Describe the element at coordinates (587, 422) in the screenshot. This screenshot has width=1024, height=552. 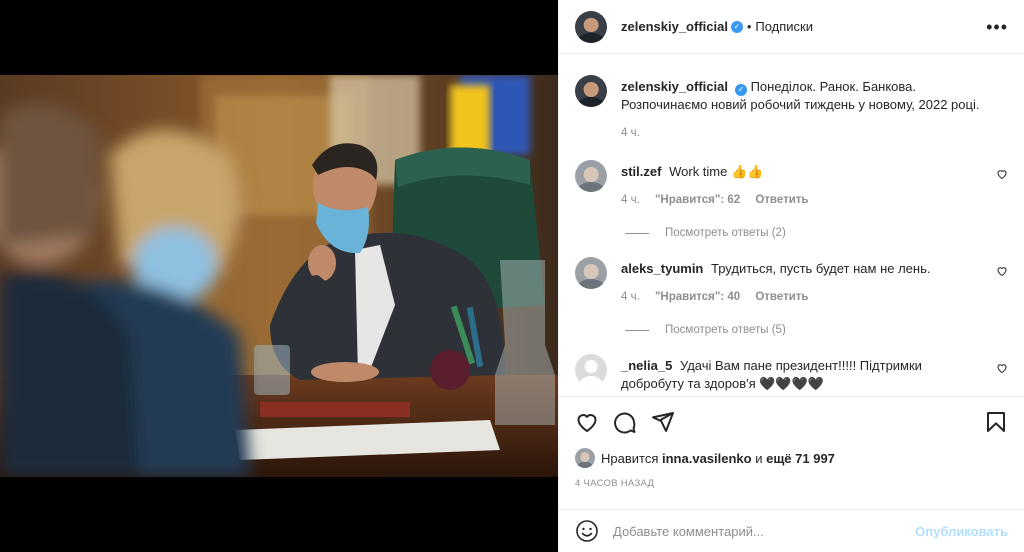
I see `like-heart-icon` at that location.